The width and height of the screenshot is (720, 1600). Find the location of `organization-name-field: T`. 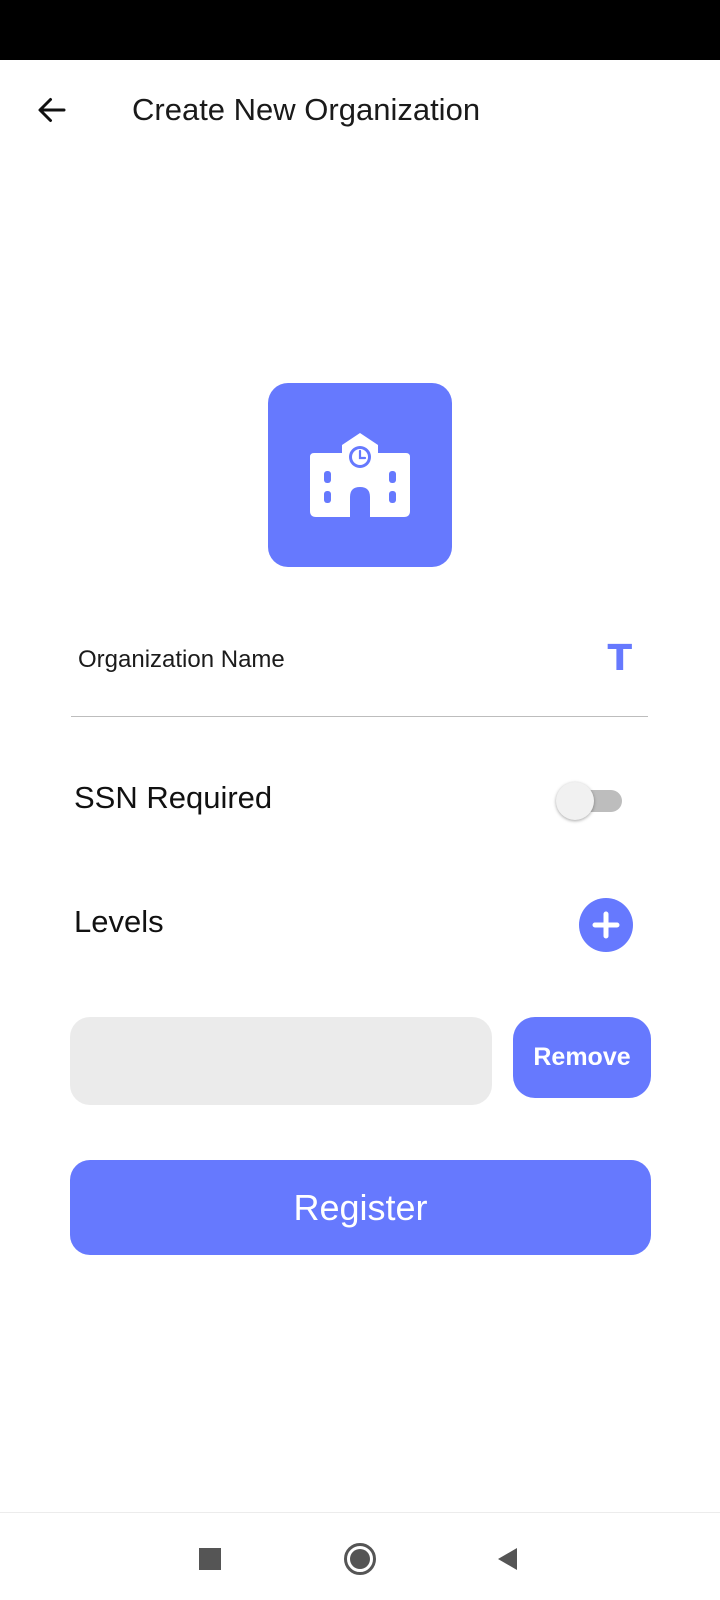

organization-name-field: T is located at coordinates (359, 671).